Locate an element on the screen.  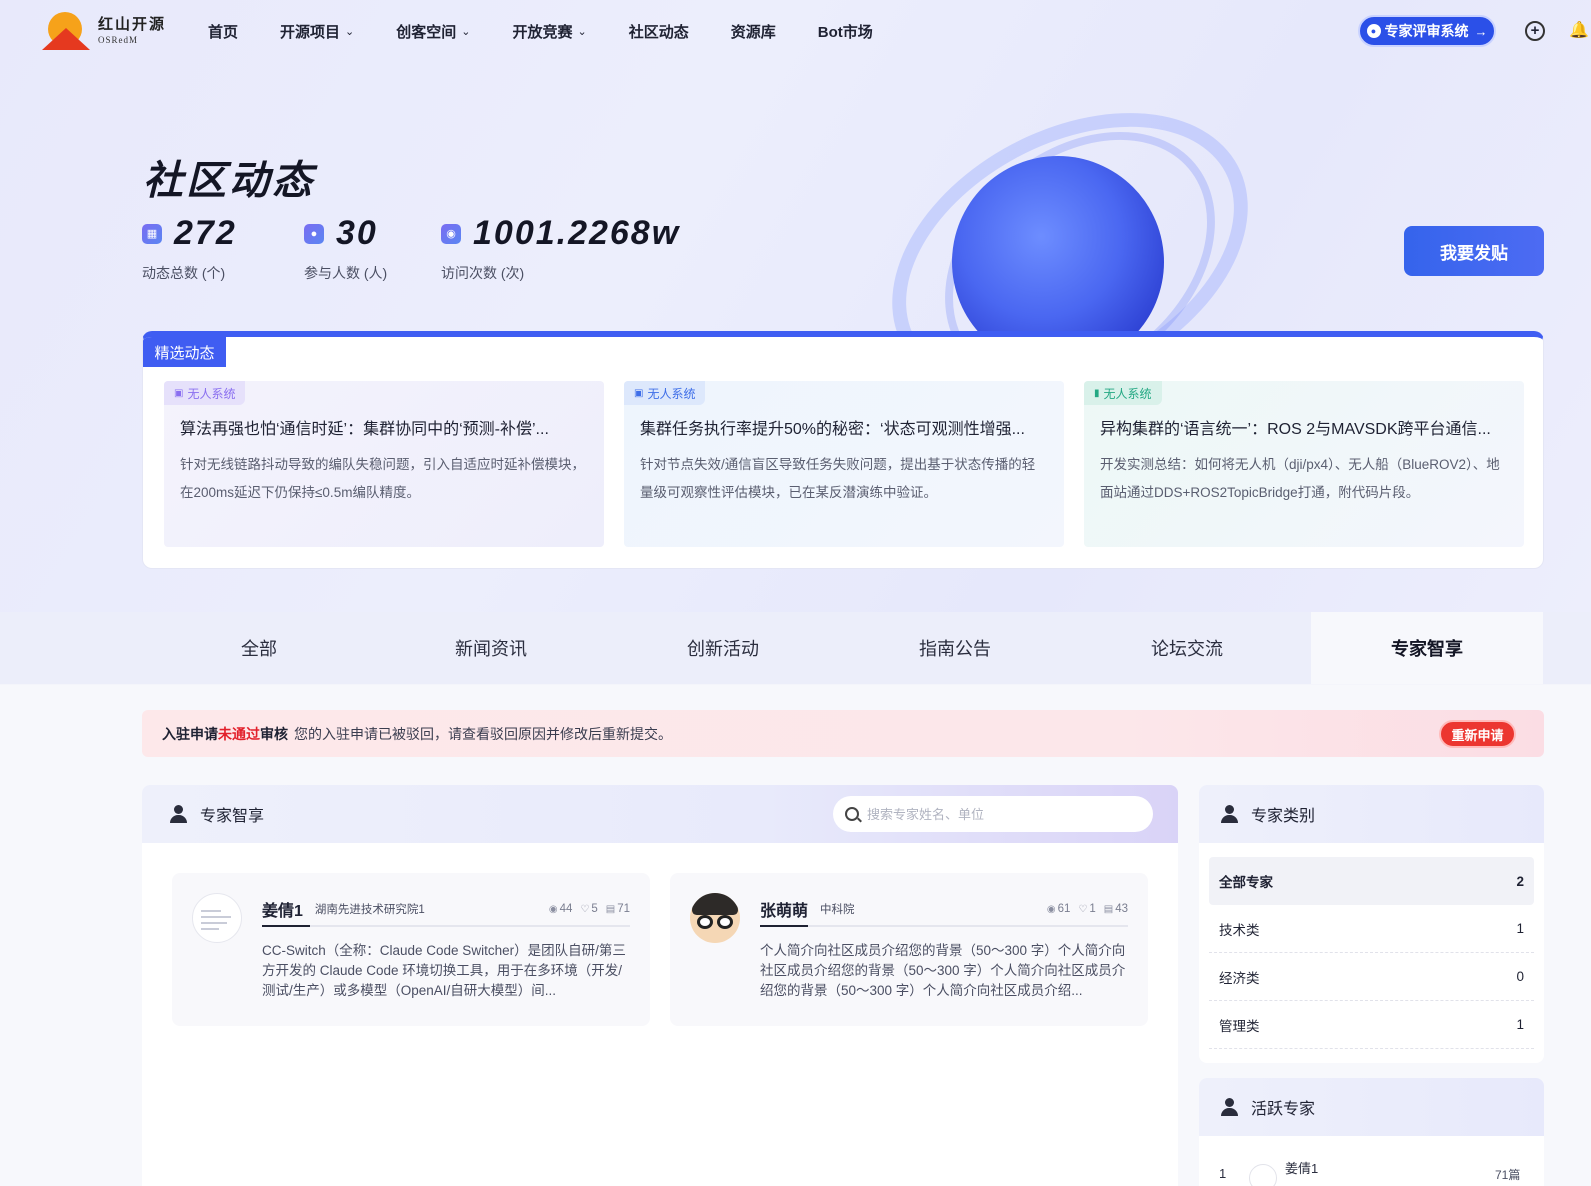
tab-innovation: 创新活动 is located at coordinates (723, 648).